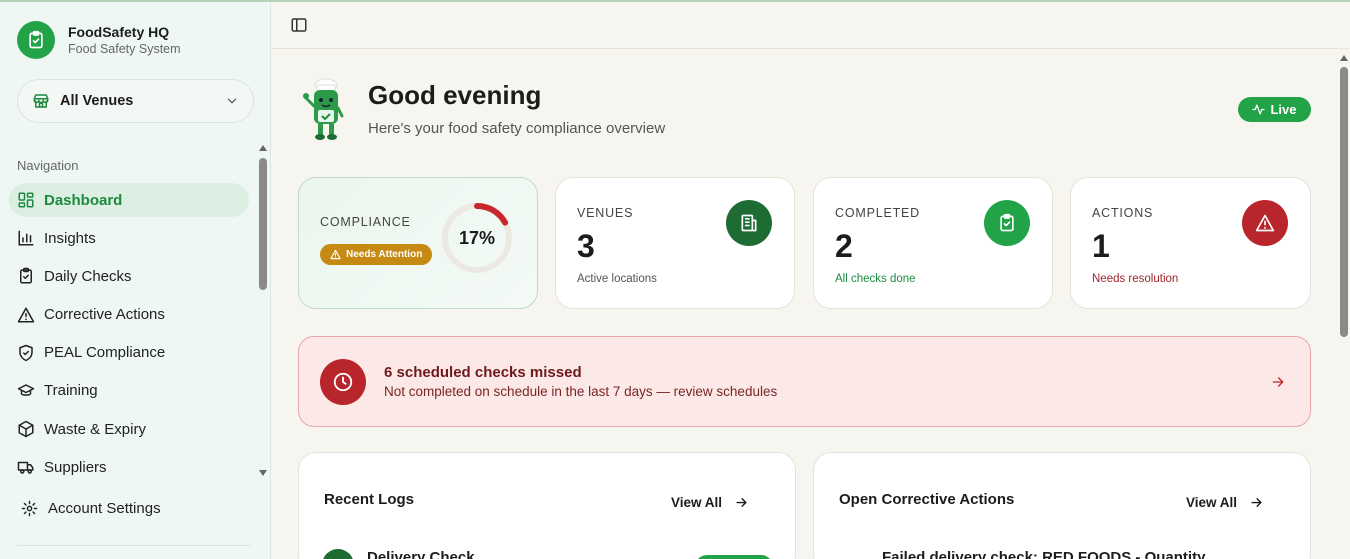 This screenshot has height=559, width=1350. I want to click on nav-item-label: Dashboard, so click(83, 200).